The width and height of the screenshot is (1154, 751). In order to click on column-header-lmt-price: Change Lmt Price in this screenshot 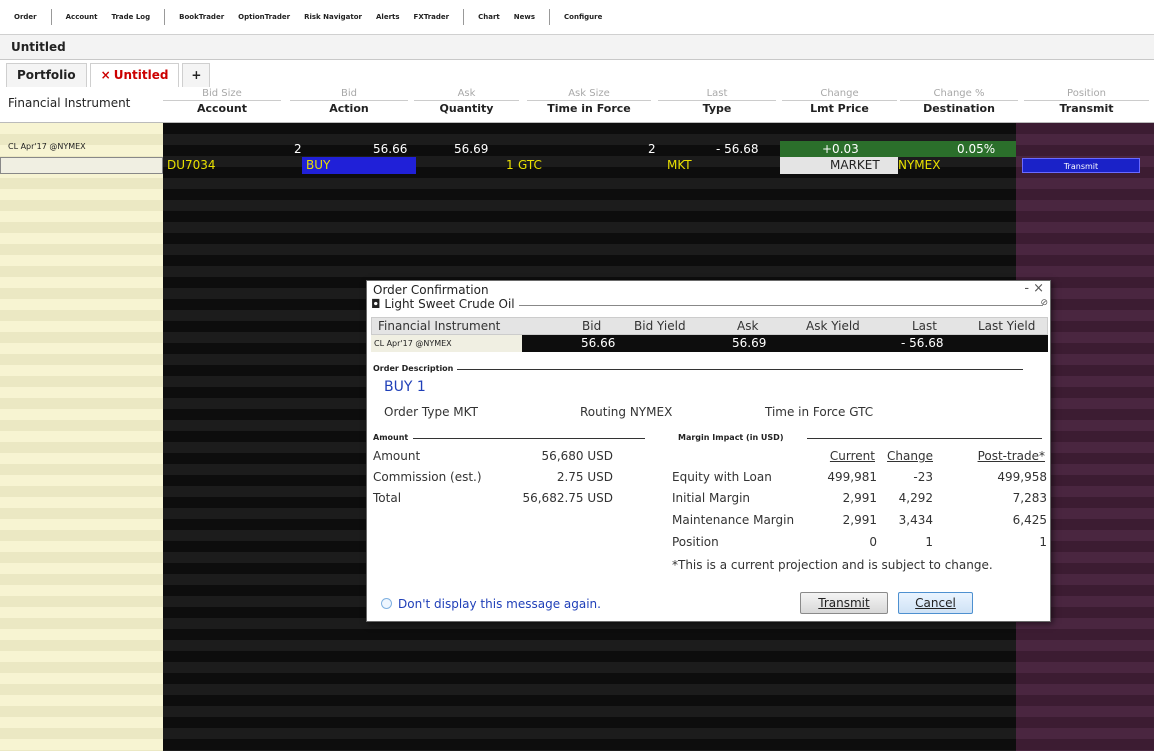, I will do `click(839, 102)`.